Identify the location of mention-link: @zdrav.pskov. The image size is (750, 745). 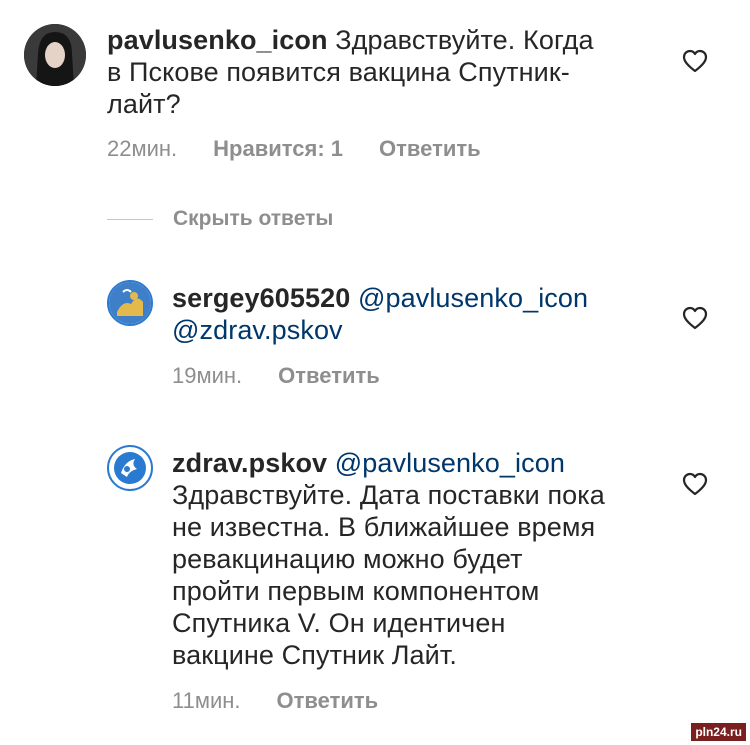
(432, 330).